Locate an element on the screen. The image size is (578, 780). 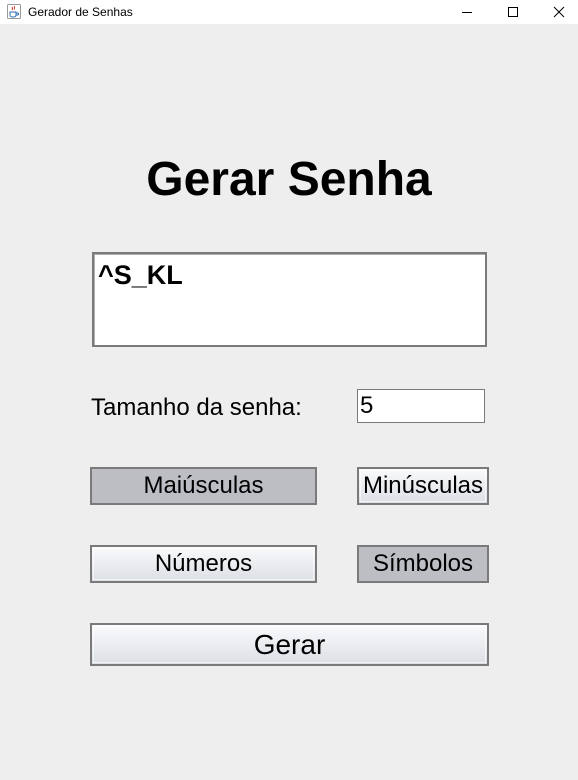
lowercase-toggle-label: Minúsculas is located at coordinates (423, 485).